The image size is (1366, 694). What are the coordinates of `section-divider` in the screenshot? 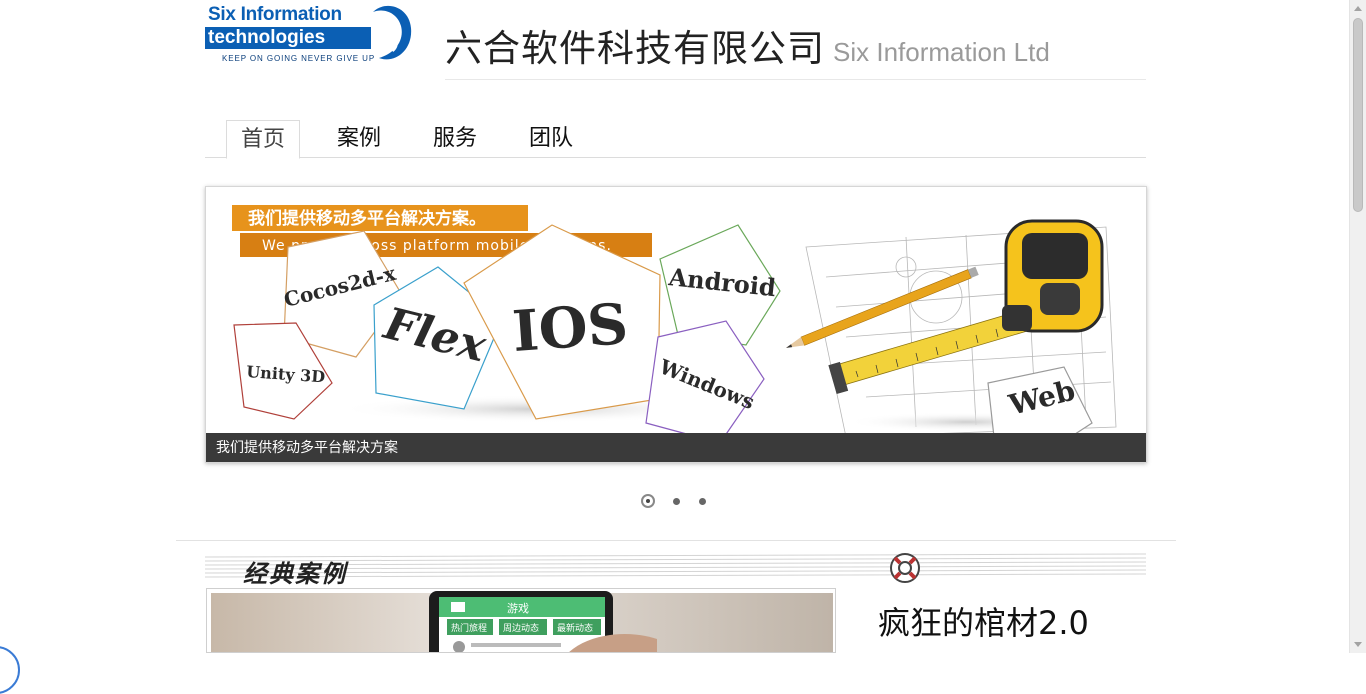 It's located at (676, 540).